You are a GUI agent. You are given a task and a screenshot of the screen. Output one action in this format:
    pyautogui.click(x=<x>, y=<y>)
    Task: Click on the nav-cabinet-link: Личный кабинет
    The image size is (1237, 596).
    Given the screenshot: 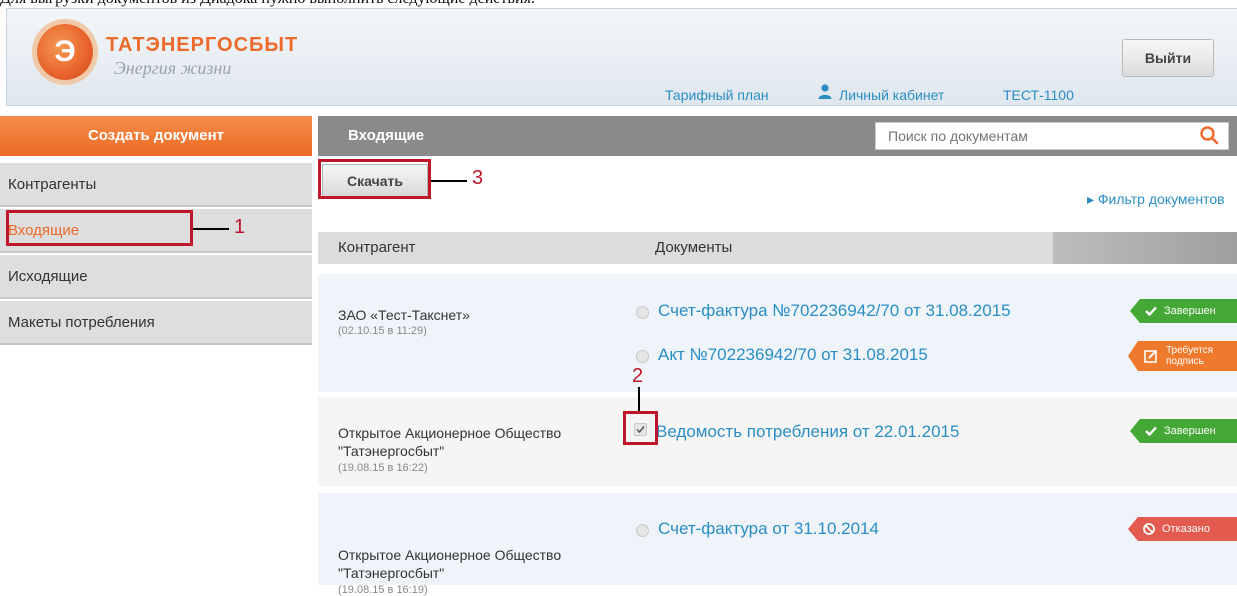 What is the action you would take?
    pyautogui.click(x=891, y=95)
    